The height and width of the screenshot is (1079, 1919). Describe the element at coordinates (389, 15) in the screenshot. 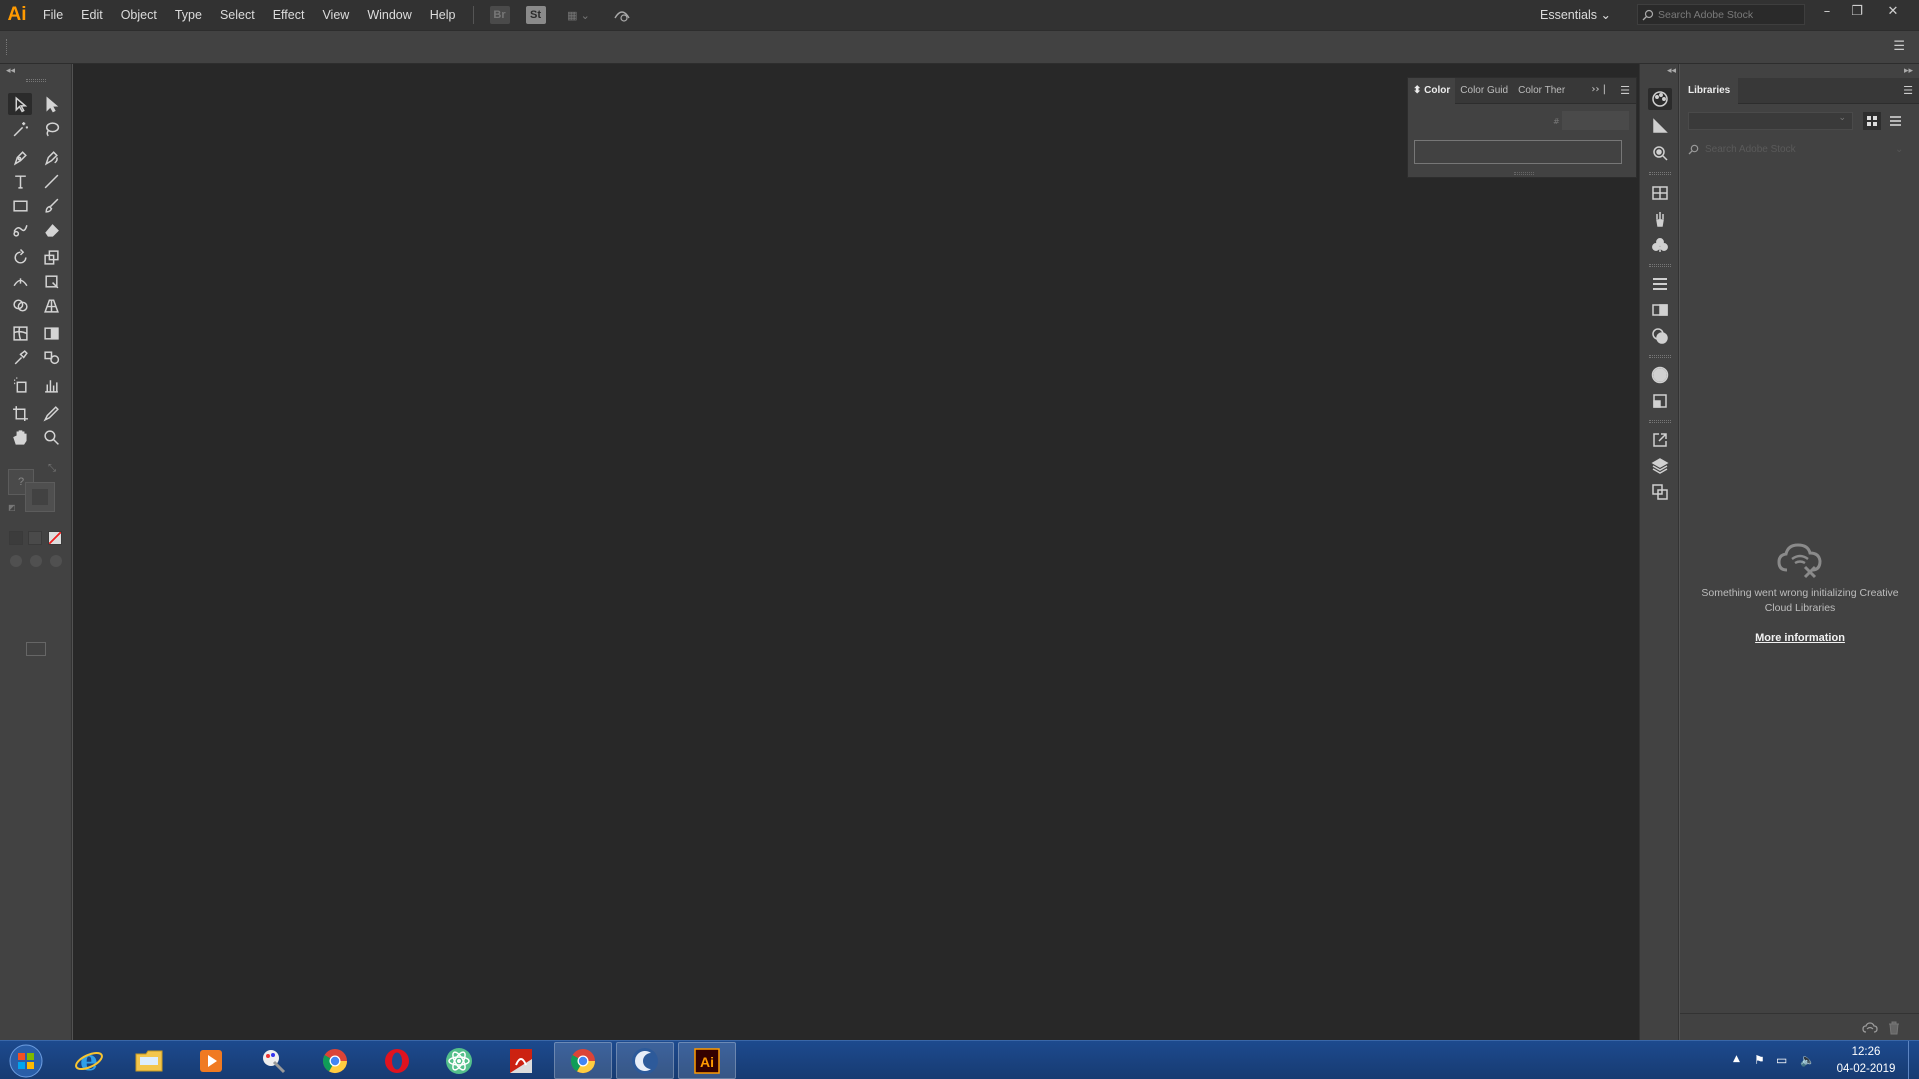

I see `menu-window: Window` at that location.